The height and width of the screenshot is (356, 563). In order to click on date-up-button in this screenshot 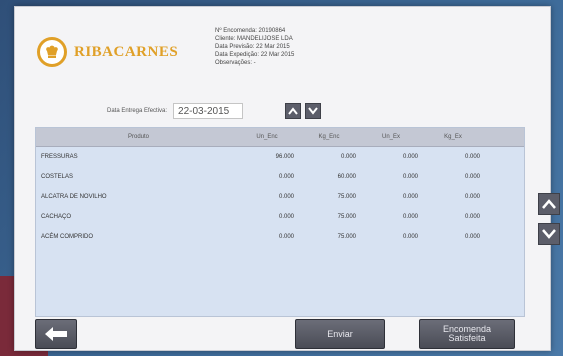, I will do `click(293, 111)`.